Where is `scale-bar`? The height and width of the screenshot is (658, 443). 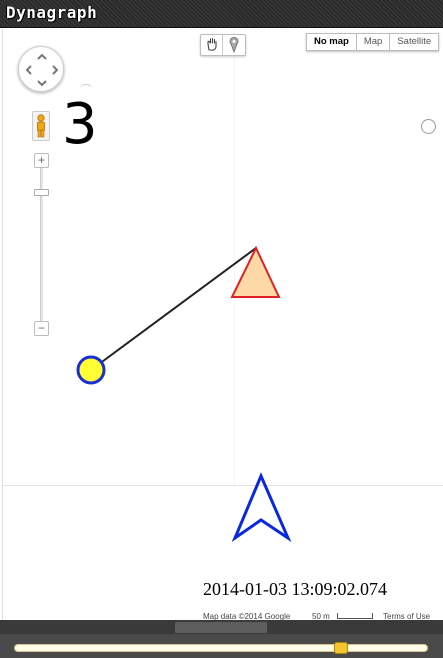 scale-bar is located at coordinates (355, 616).